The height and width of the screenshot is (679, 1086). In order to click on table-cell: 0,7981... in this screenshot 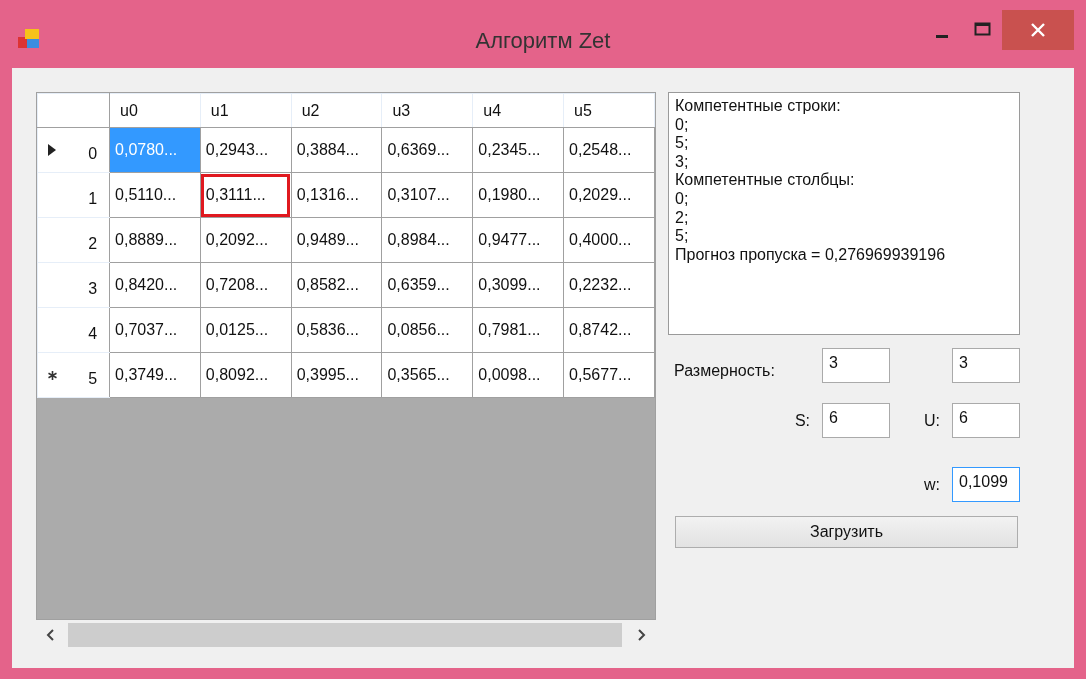, I will do `click(518, 330)`.